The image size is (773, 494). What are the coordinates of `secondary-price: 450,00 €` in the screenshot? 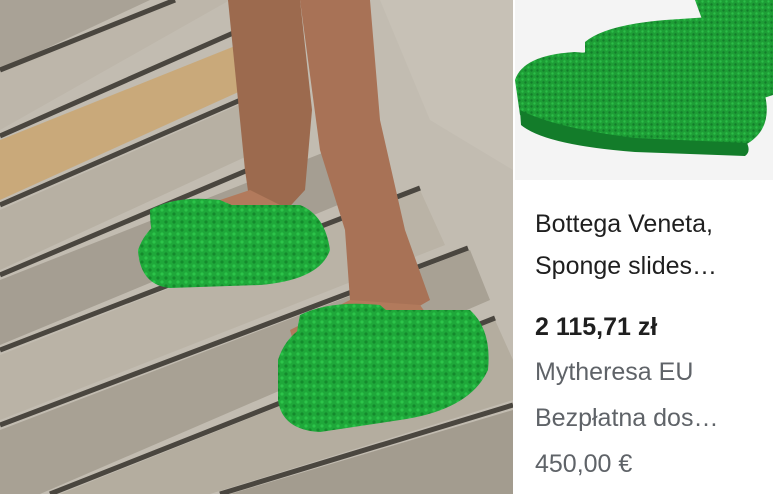 It's located at (584, 464).